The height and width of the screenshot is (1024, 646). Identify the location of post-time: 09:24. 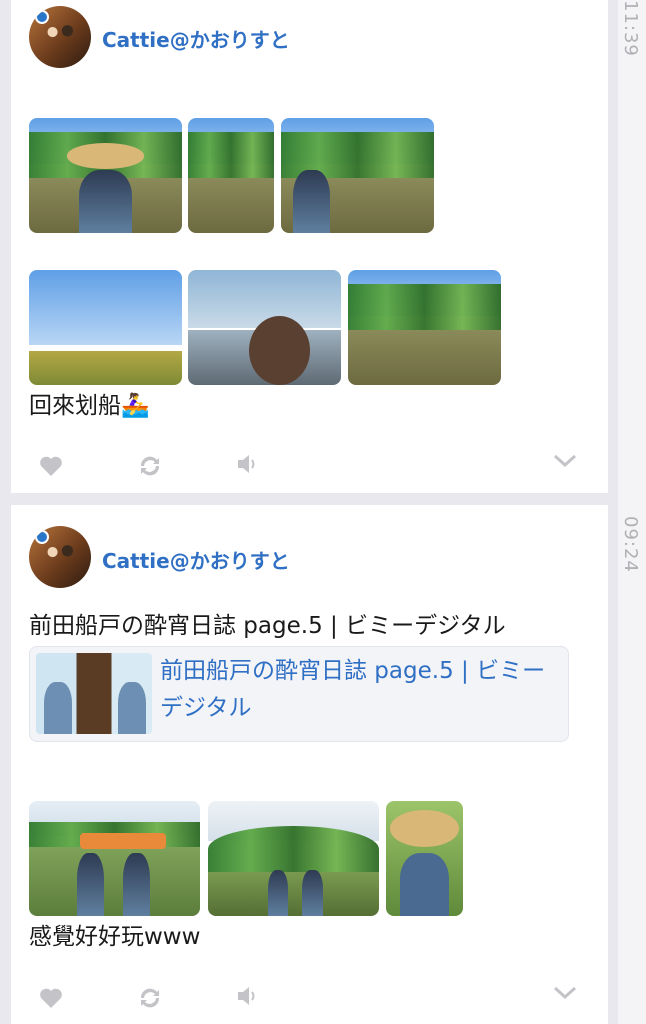
(630, 544).